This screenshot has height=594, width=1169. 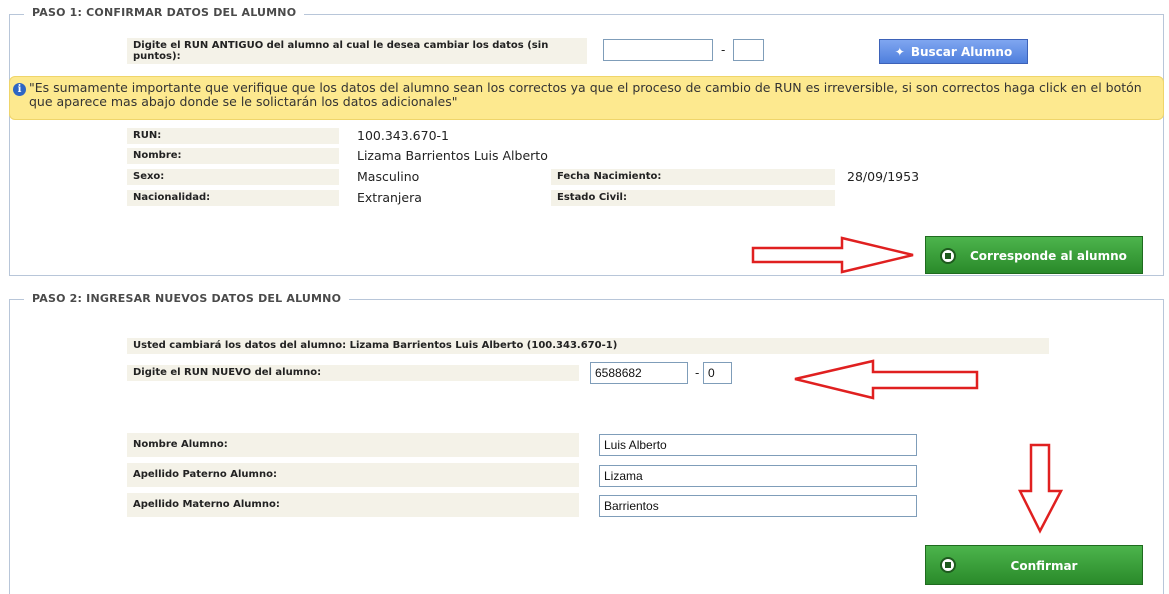 I want to click on annotation-arrow-down, so click(x=1040, y=488).